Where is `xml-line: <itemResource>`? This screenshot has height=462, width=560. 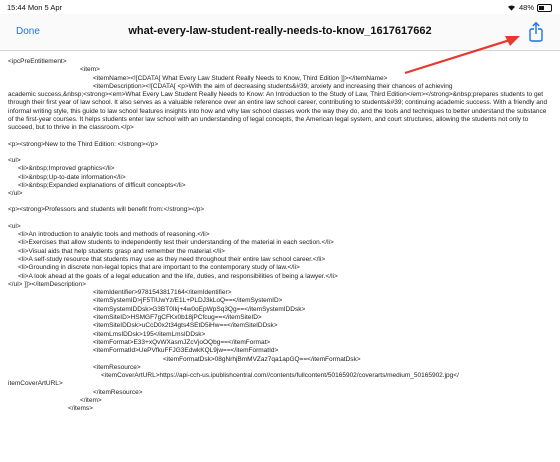
xml-line: <itemResource> is located at coordinates (117, 367).